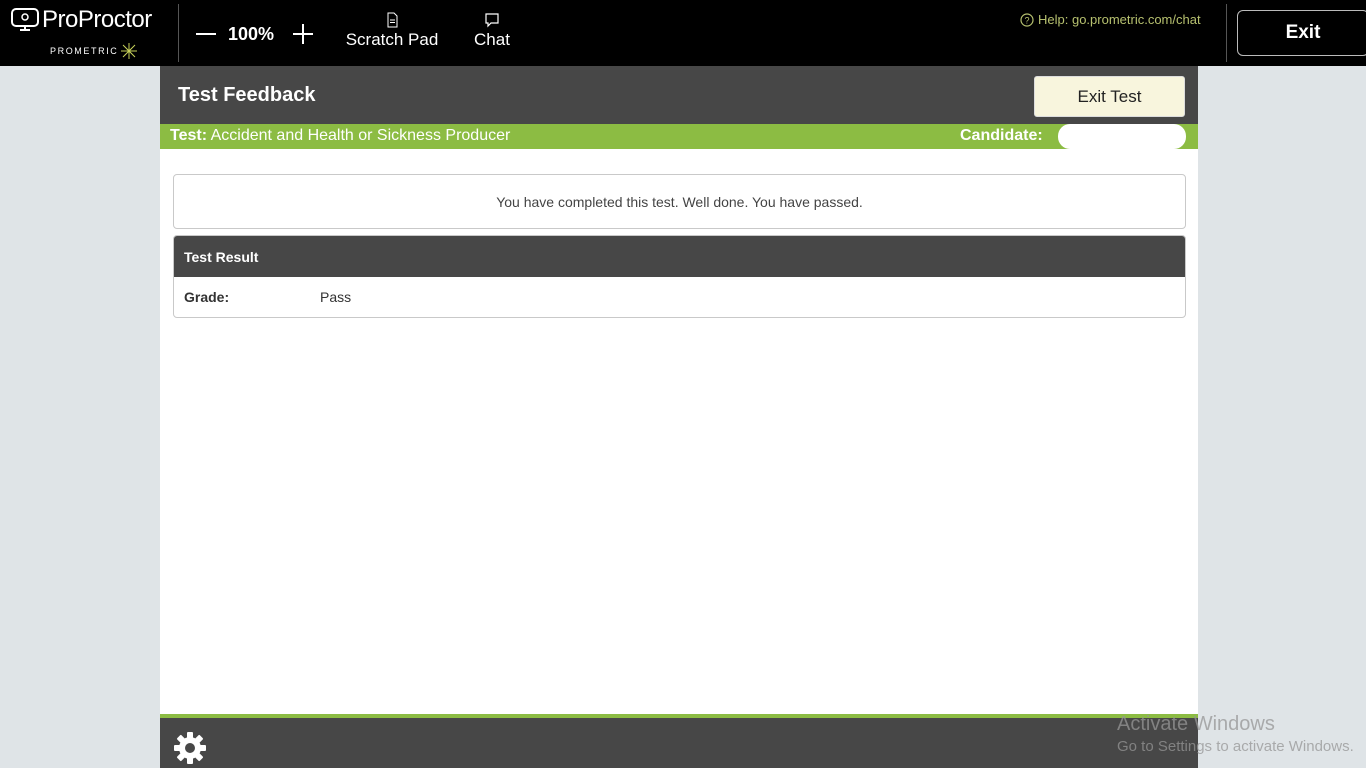  I want to click on panel-header: Test Feedback Exit Test, so click(679, 95).